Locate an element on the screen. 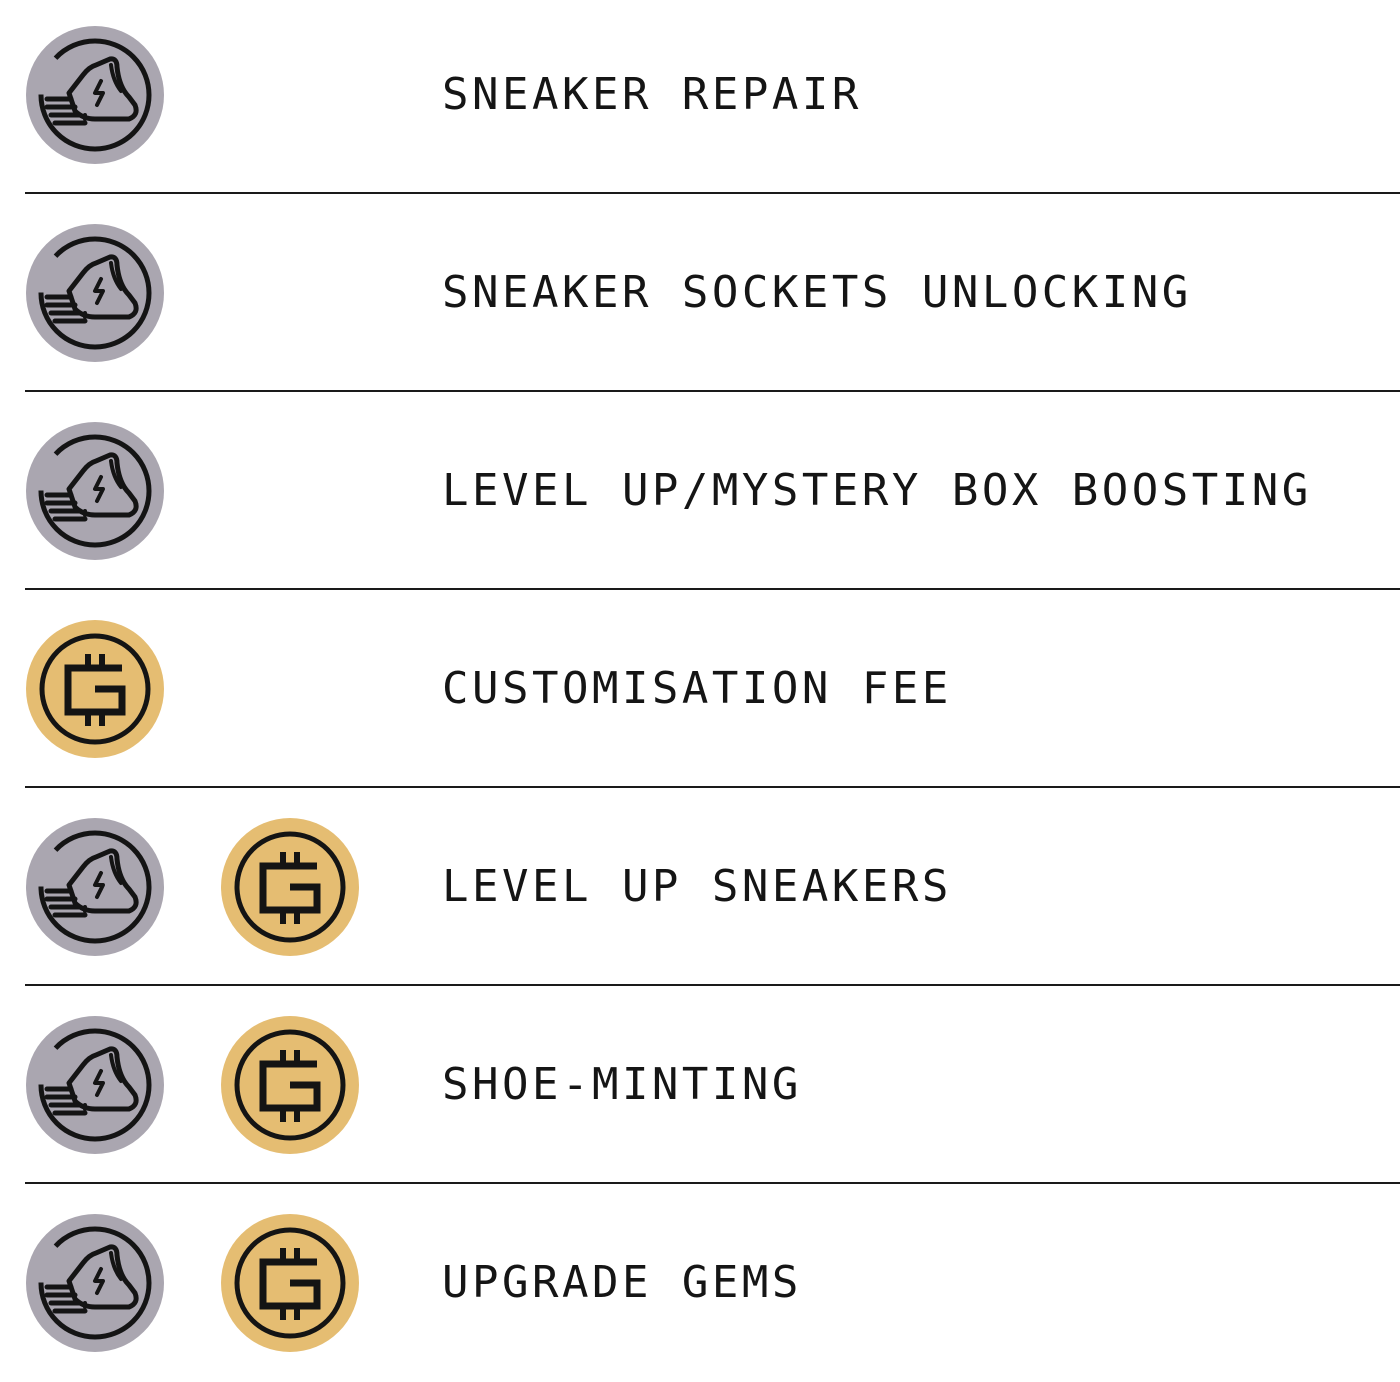 This screenshot has height=1382, width=1400. list-item: CUSTOMISATION FEE is located at coordinates (700, 689).